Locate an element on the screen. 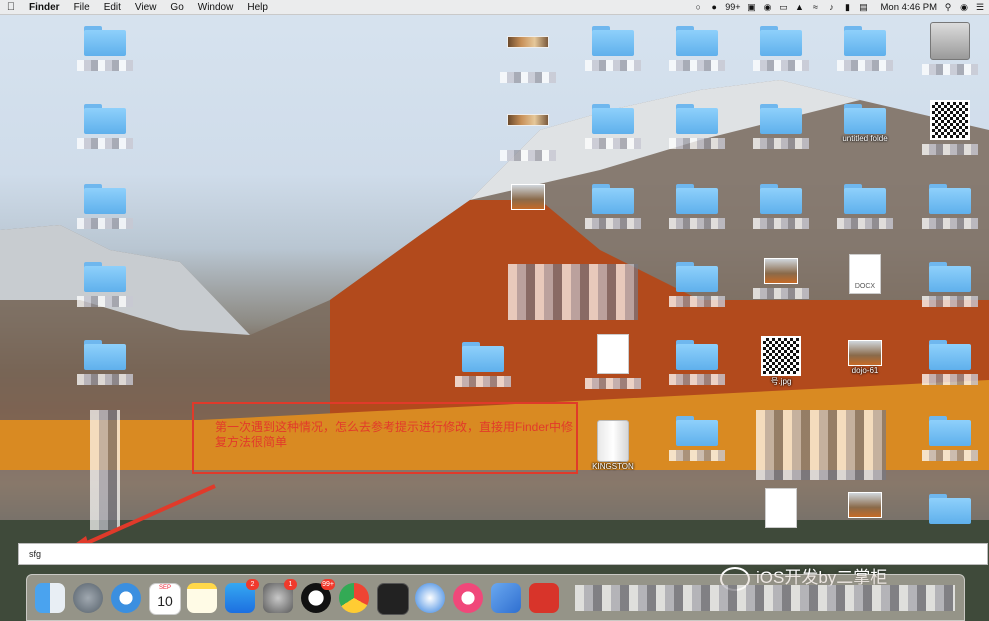 This screenshot has width=989, height=621. wifi-icon: ≈ is located at coordinates (816, 7).